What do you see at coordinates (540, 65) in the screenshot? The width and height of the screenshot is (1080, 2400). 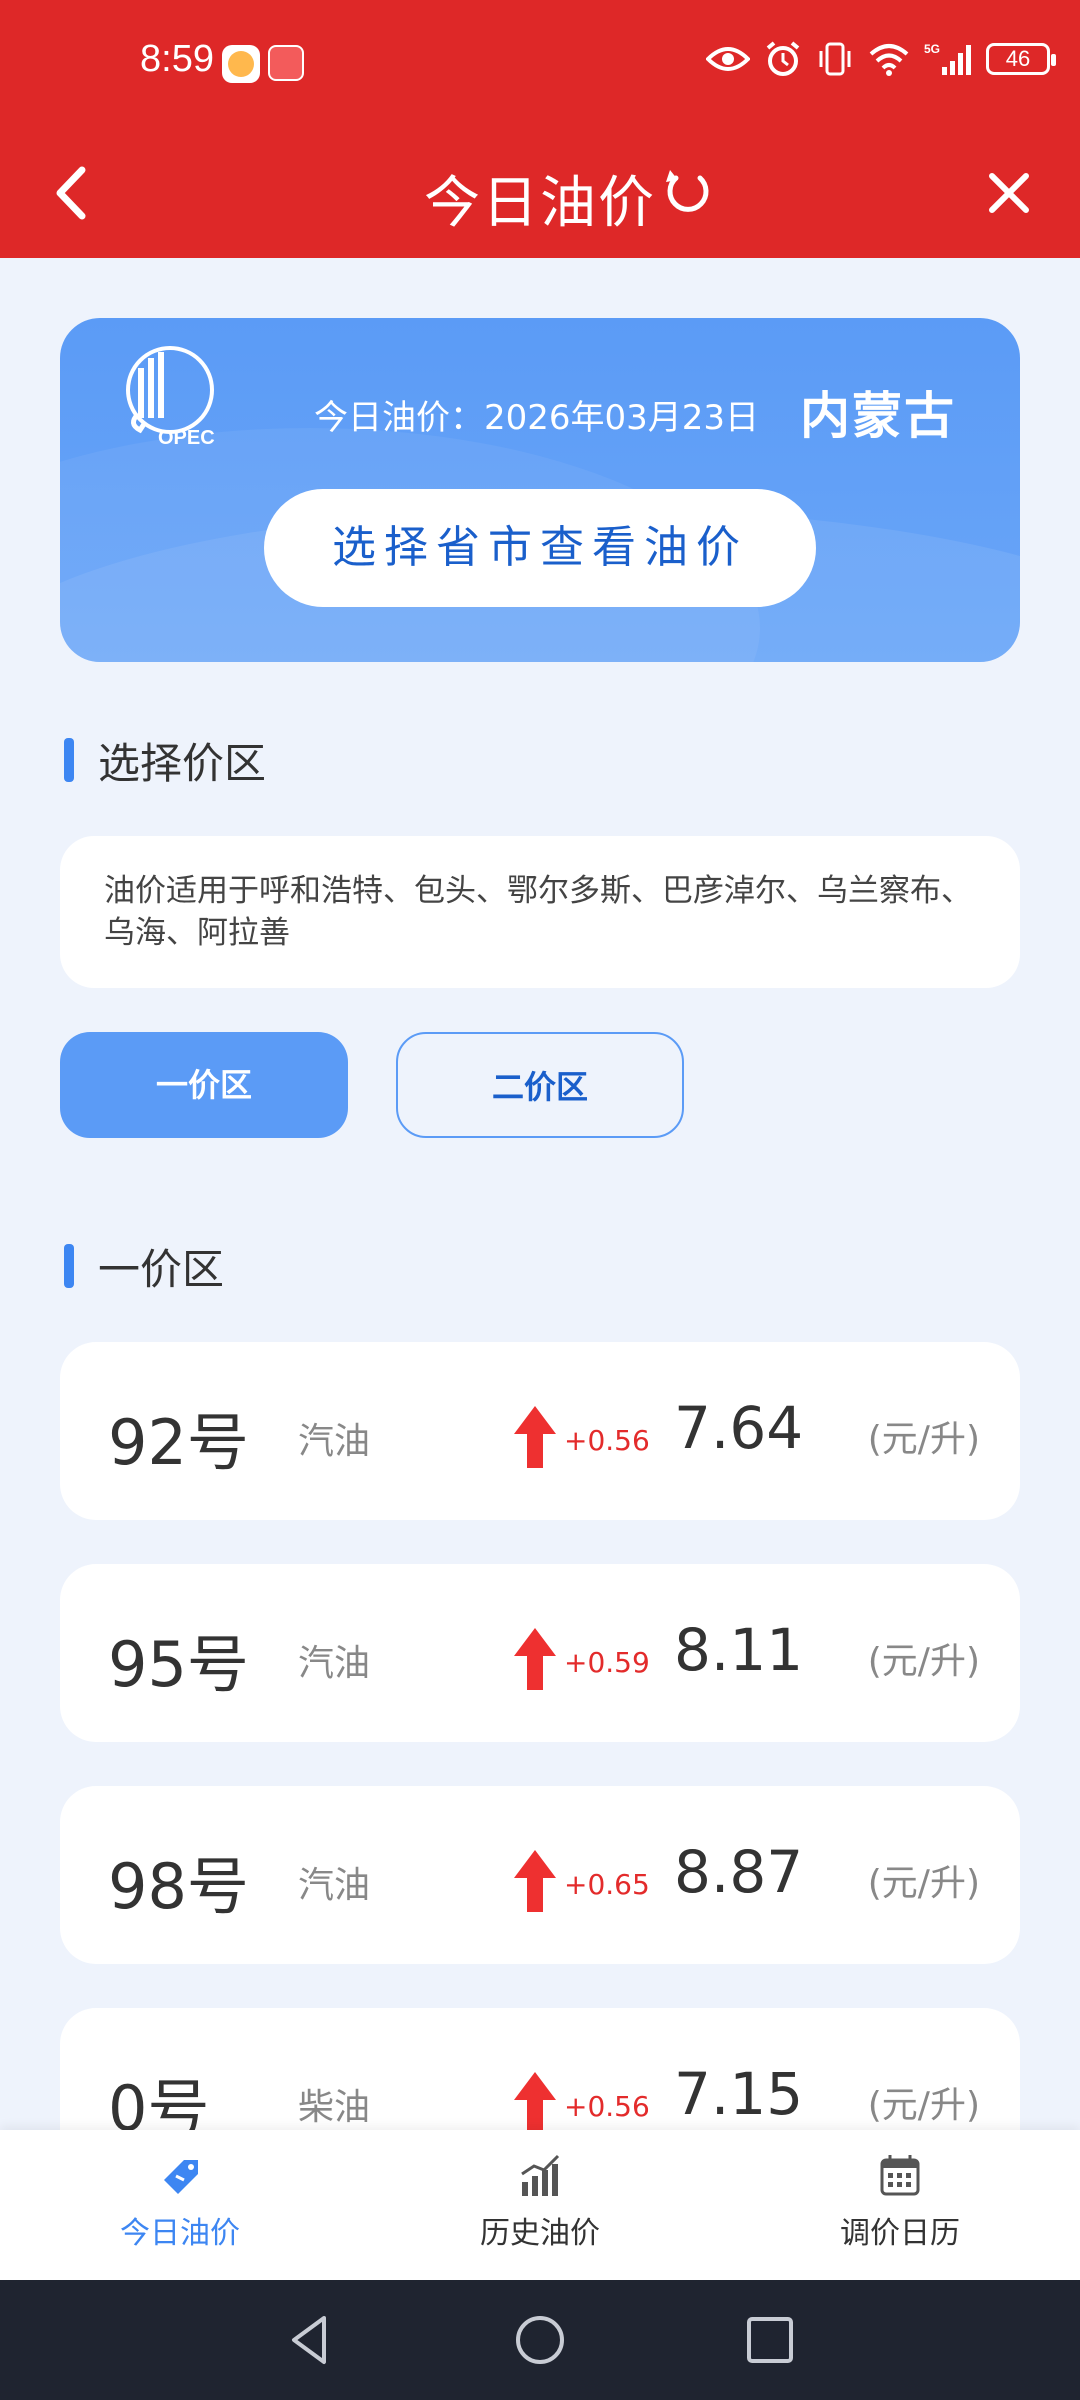 I see `status-bar: 8:59 5G 46` at bounding box center [540, 65].